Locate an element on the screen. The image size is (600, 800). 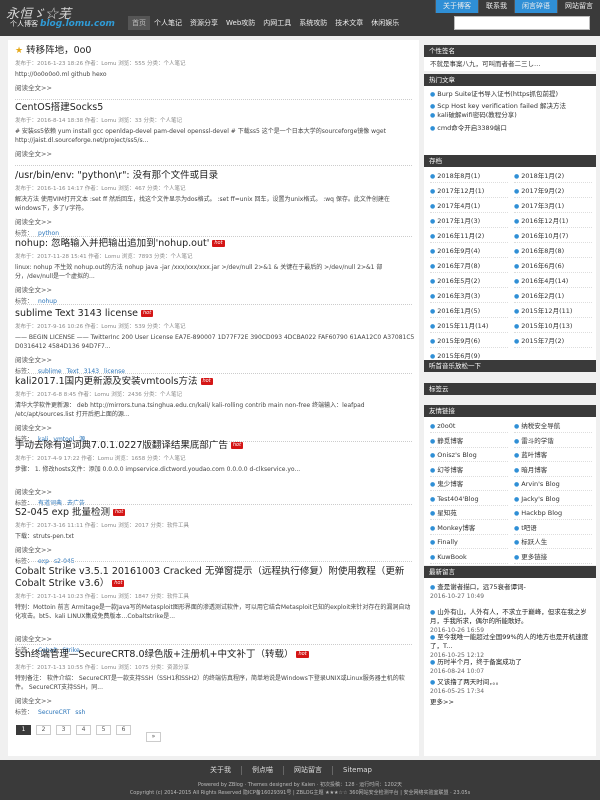
archive-item: ● 2016年4月(14) is located at coordinates (553, 281).